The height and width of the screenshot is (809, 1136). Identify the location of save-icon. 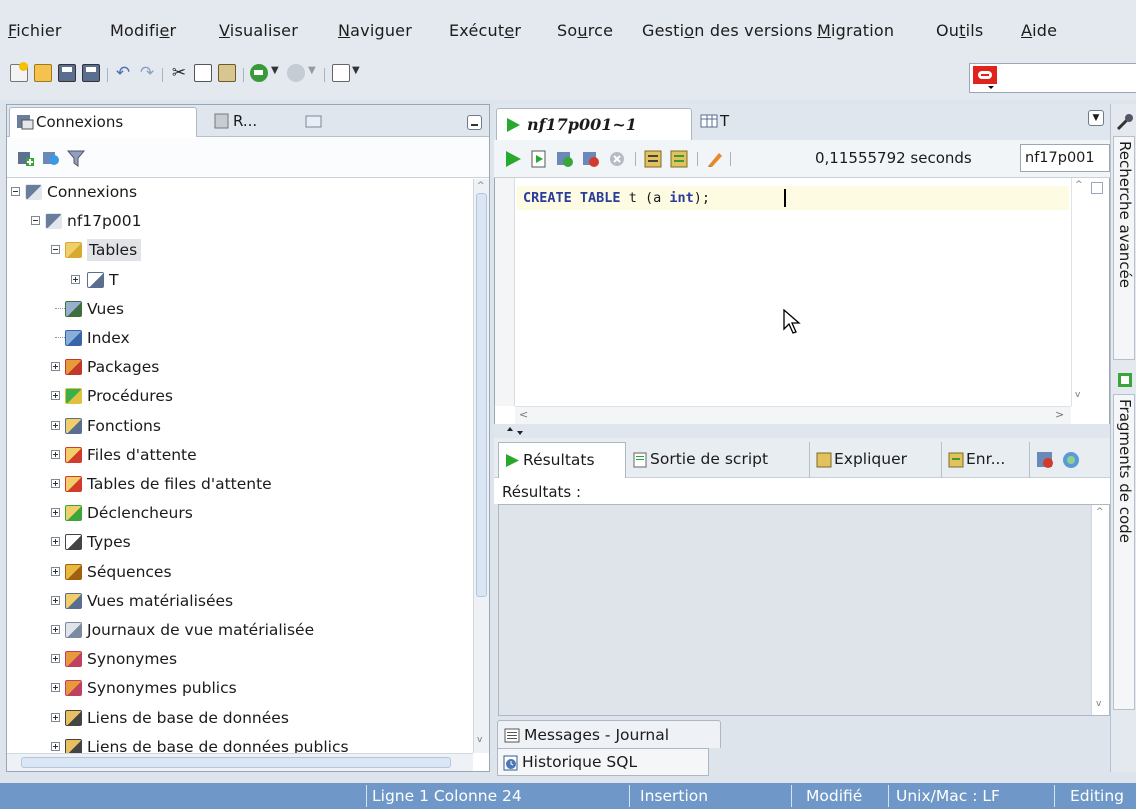
(67, 73).